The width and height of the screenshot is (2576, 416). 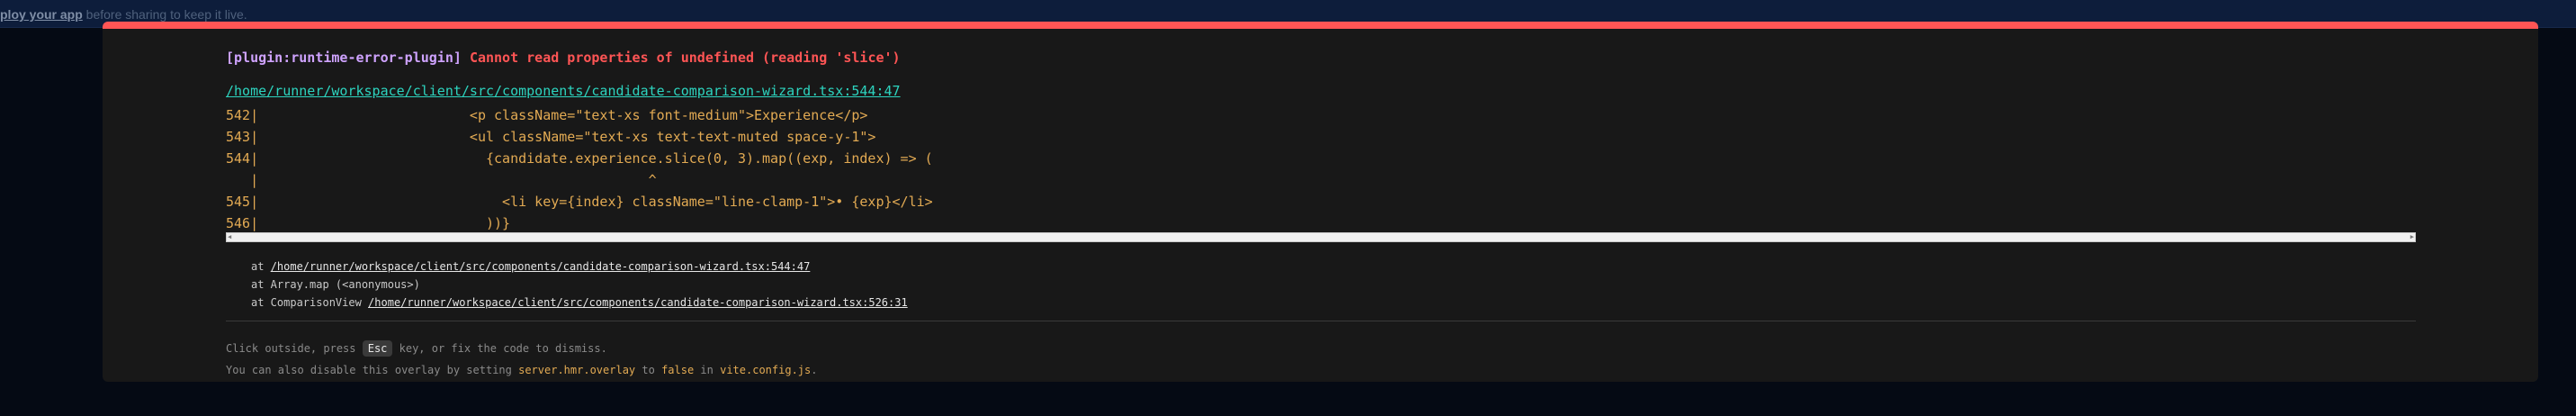 What do you see at coordinates (336, 285) in the screenshot?
I see `stack-line: at Array.map (<anonymous>)` at bounding box center [336, 285].